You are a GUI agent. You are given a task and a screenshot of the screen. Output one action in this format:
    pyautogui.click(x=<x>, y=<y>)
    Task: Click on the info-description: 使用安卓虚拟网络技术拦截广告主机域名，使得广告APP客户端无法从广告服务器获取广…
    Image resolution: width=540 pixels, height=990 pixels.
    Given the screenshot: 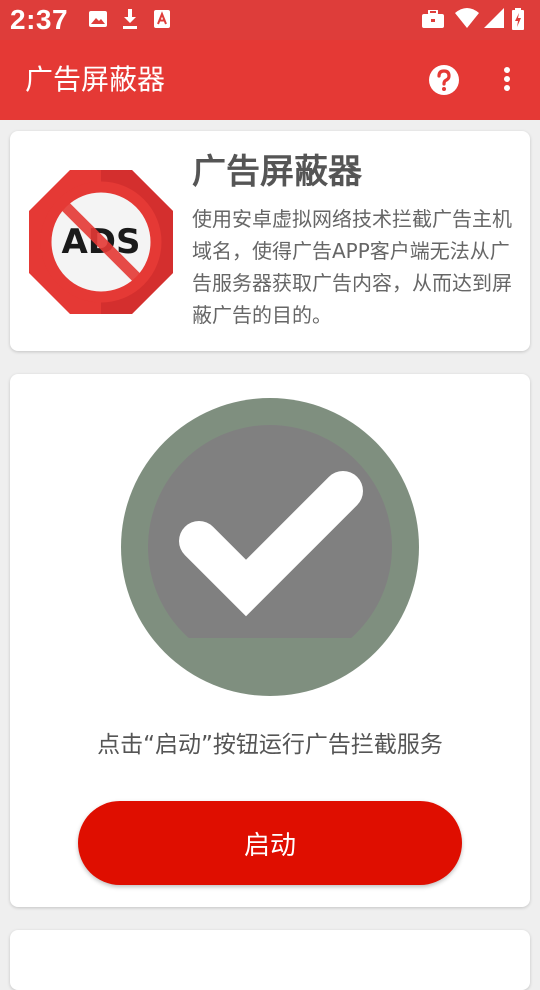 What is the action you would take?
    pyautogui.click(x=352, y=267)
    